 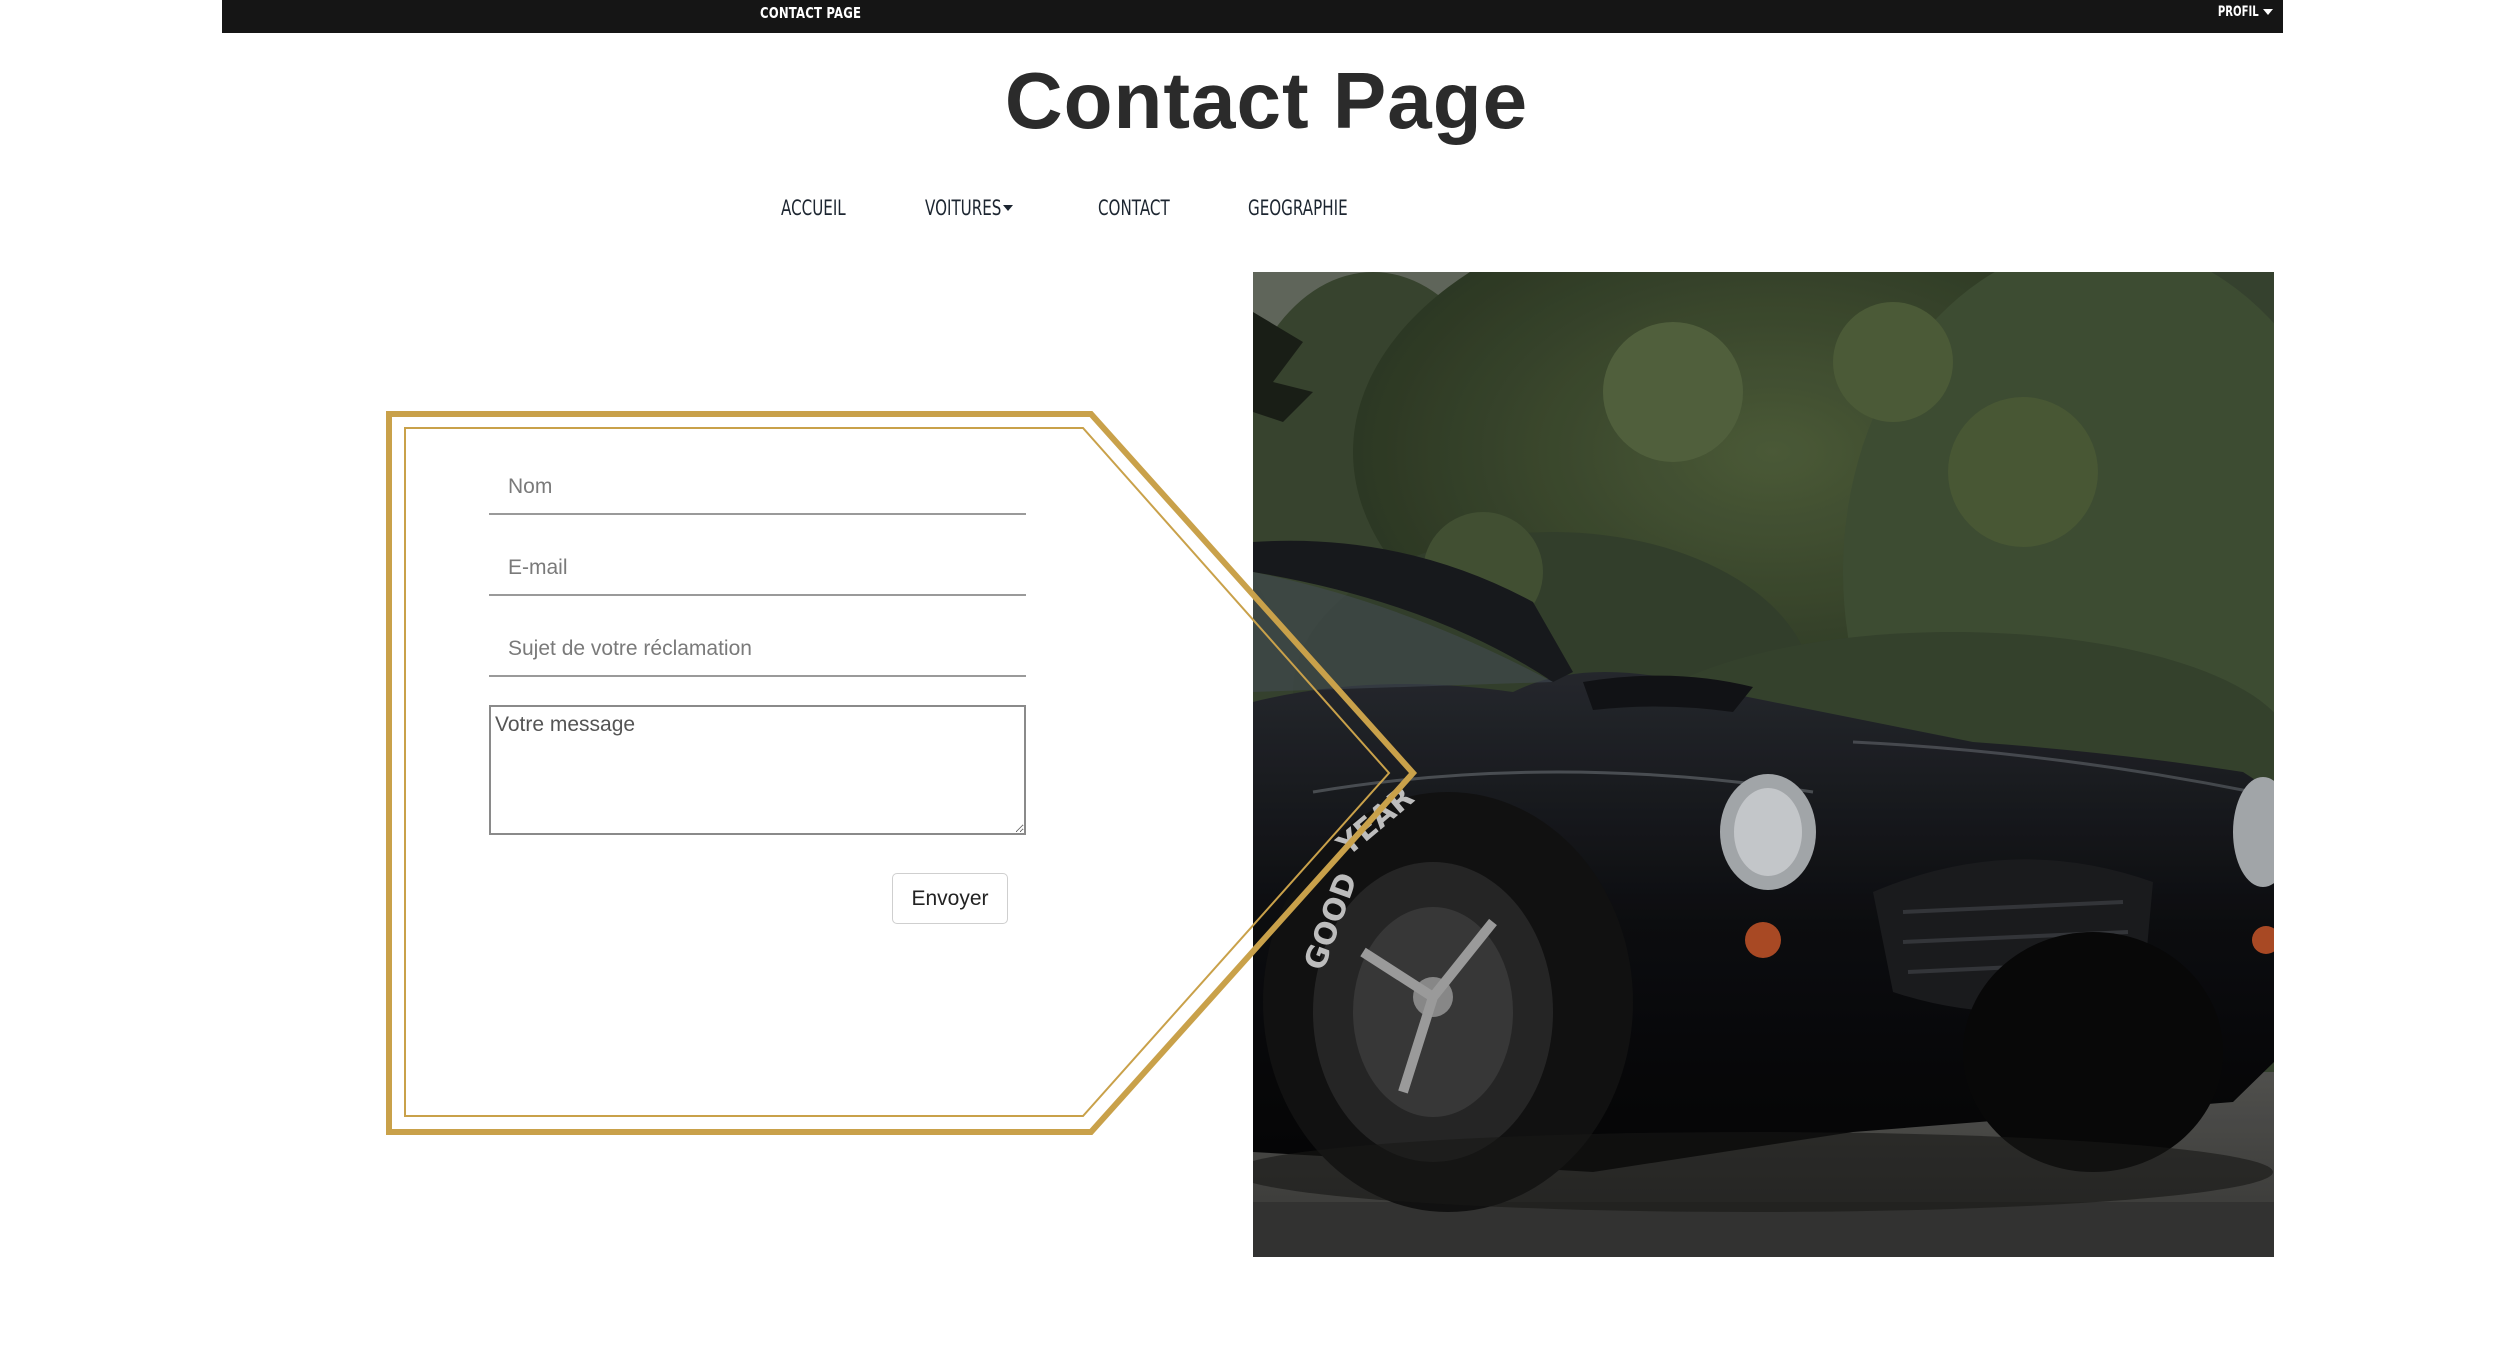 What do you see at coordinates (1298, 208) in the screenshot?
I see `nav-item-label: GEOGRAPHIE` at bounding box center [1298, 208].